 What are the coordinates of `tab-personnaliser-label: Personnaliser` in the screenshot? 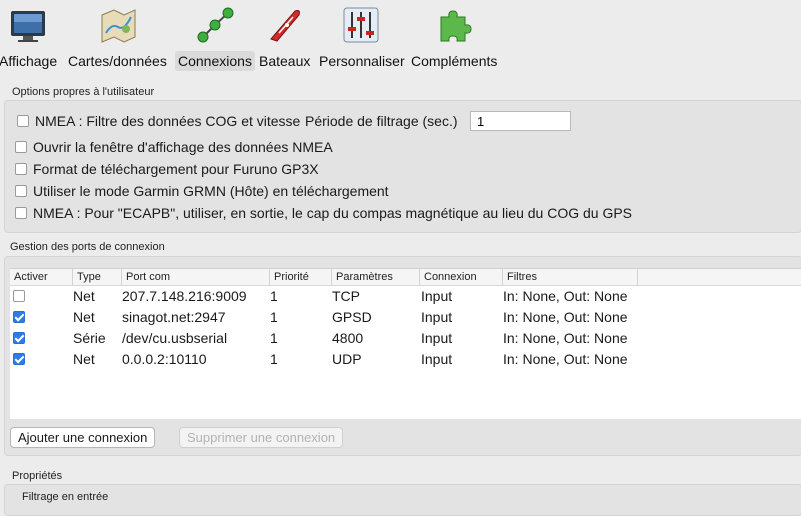 It's located at (362, 61).